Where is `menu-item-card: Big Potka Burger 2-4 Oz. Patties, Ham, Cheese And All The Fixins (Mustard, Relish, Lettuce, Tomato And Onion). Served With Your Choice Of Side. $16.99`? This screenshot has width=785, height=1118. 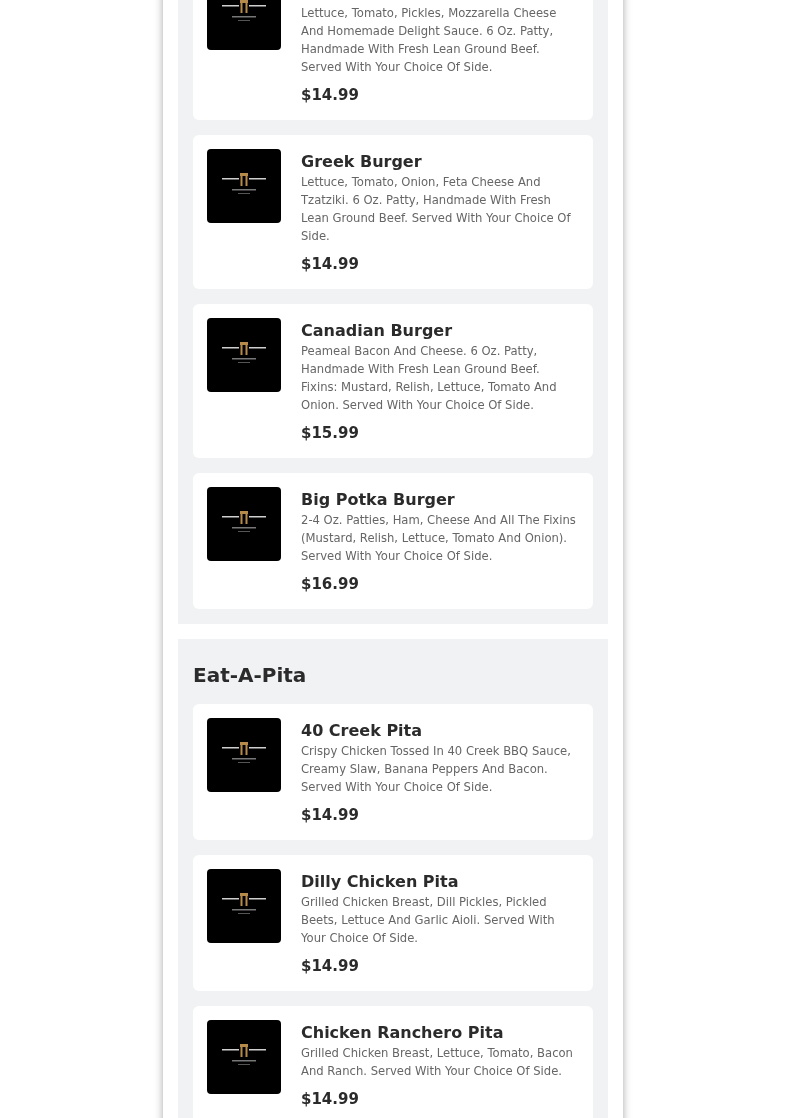
menu-item-card: Big Potka Burger 2-4 Oz. Patties, Ham, Cheese And All The Fixins (Mustard, Relish, Lettuce, Tomato And Onion). Served With Your Choice Of Side. $16.99 is located at coordinates (393, 541).